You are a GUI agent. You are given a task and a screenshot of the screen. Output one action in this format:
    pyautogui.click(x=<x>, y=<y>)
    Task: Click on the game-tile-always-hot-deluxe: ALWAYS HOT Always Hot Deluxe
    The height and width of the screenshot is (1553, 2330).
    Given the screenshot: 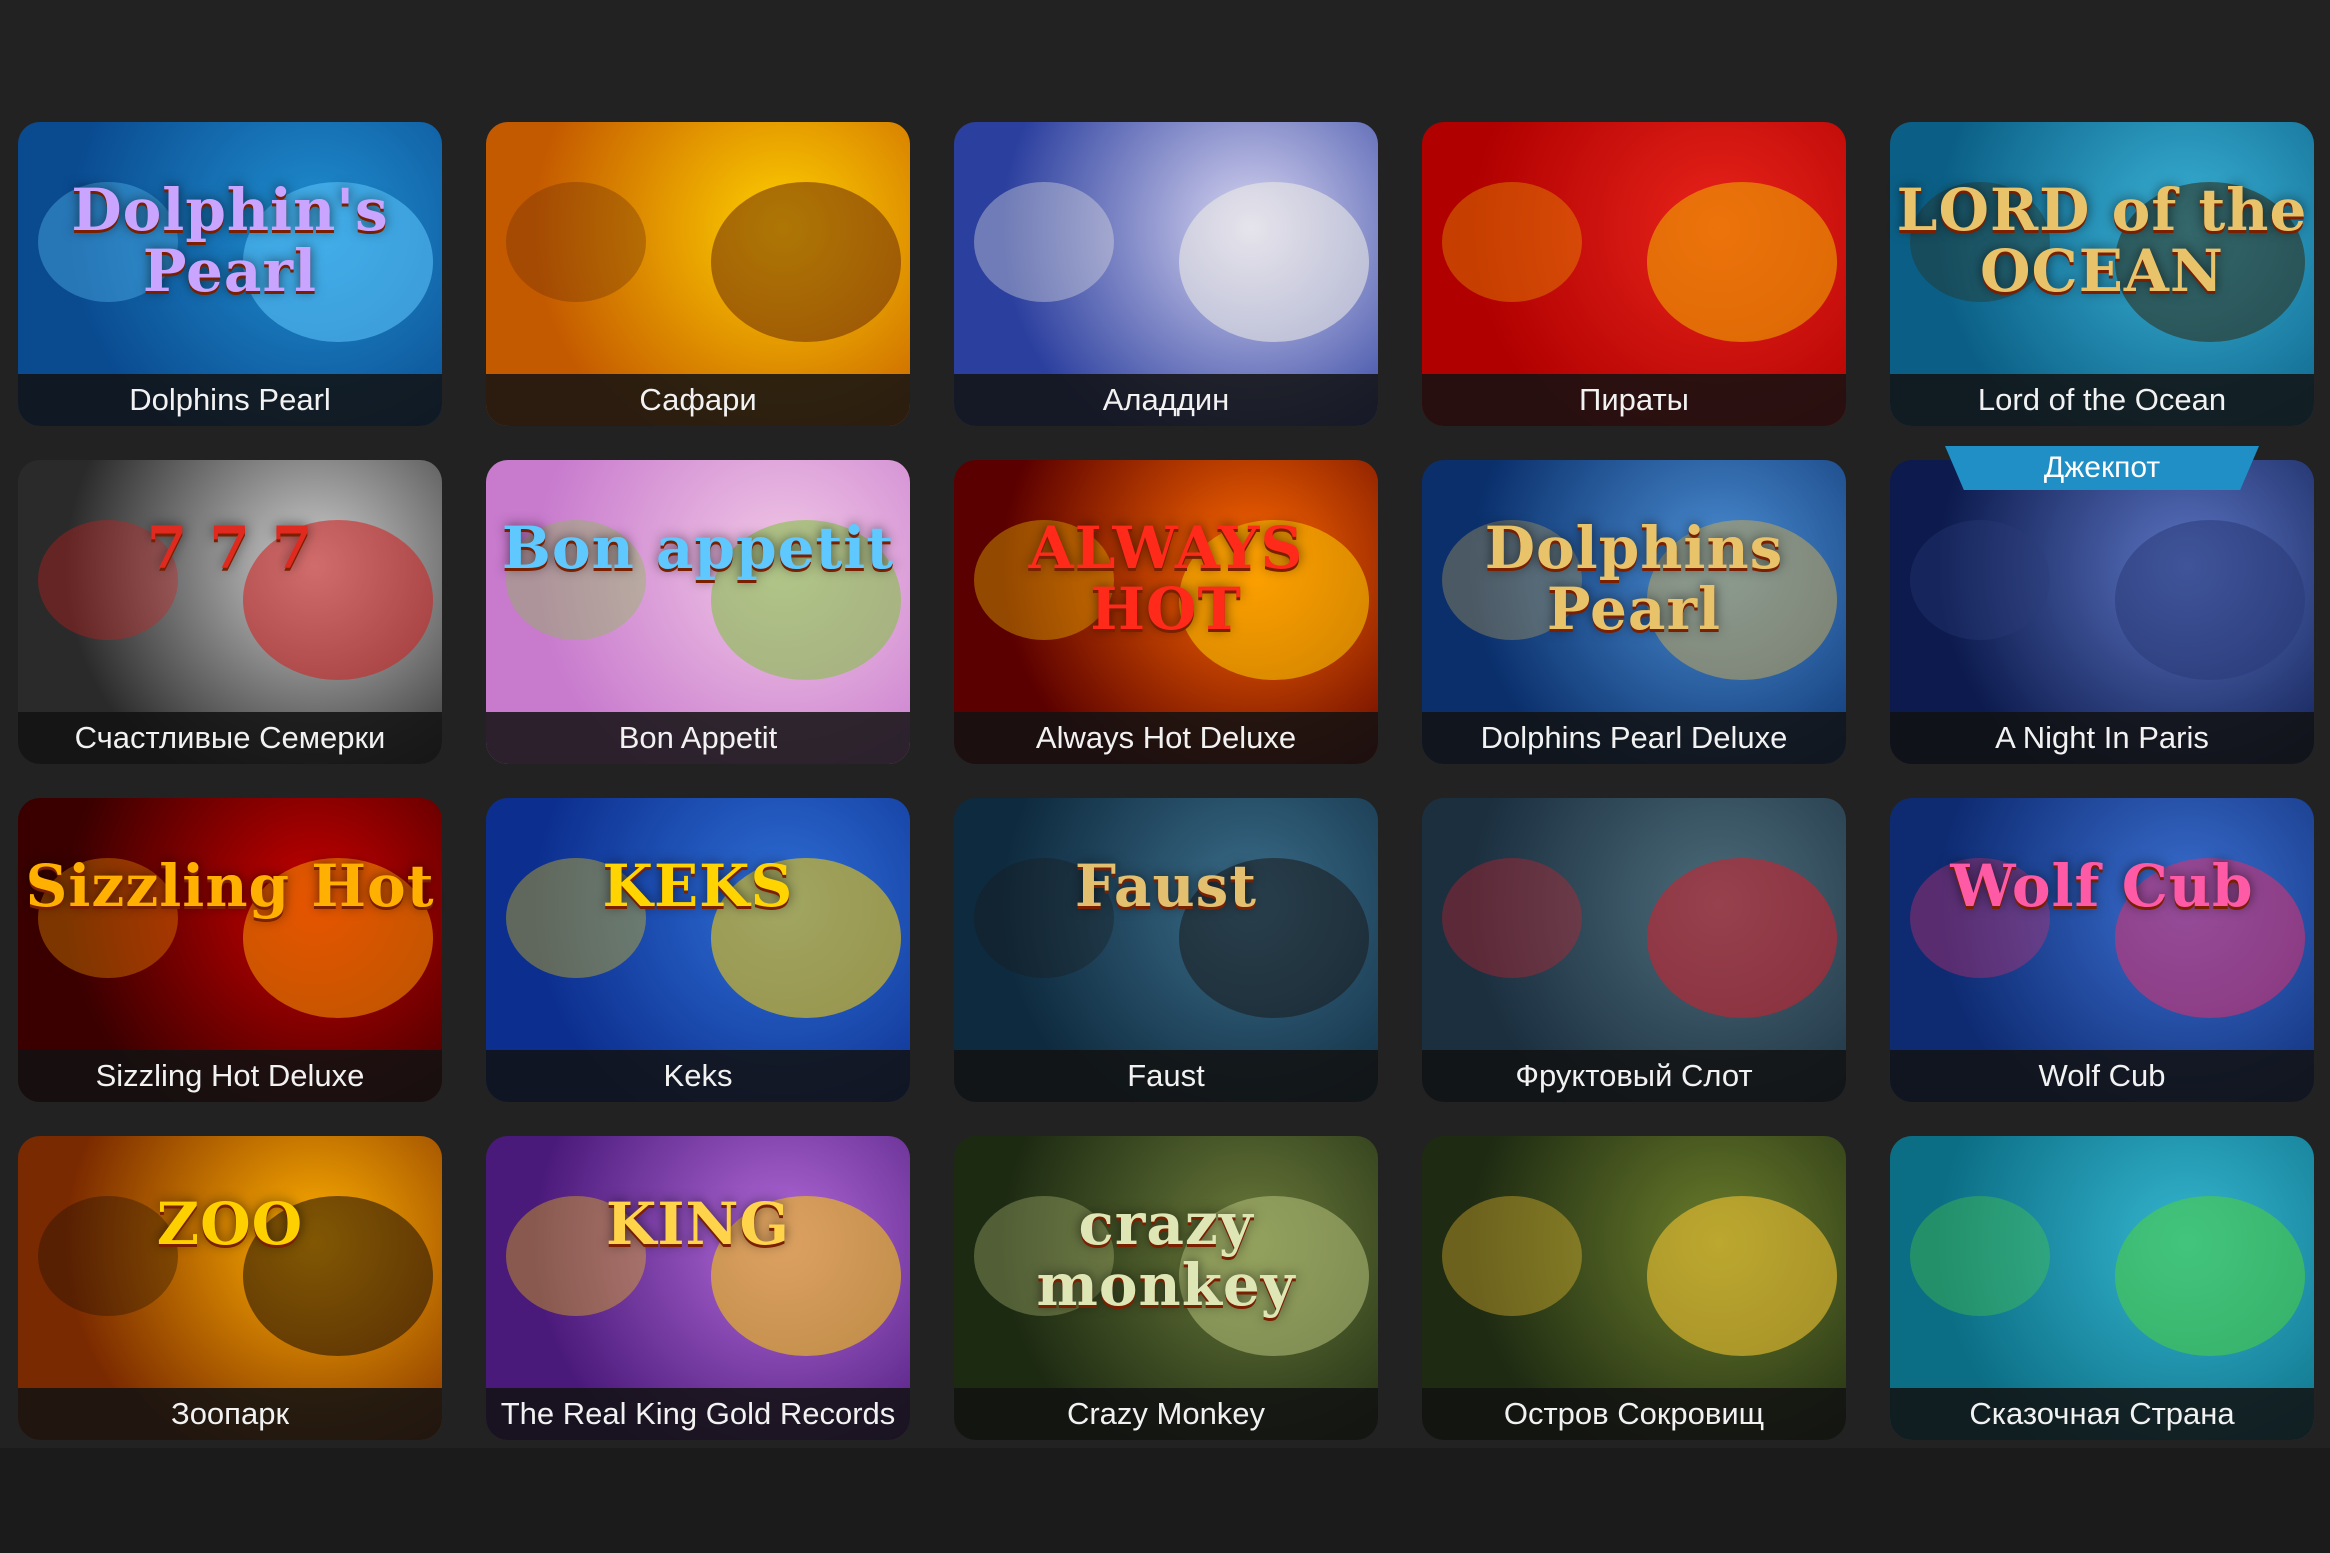 What is the action you would take?
    pyautogui.click(x=1166, y=612)
    